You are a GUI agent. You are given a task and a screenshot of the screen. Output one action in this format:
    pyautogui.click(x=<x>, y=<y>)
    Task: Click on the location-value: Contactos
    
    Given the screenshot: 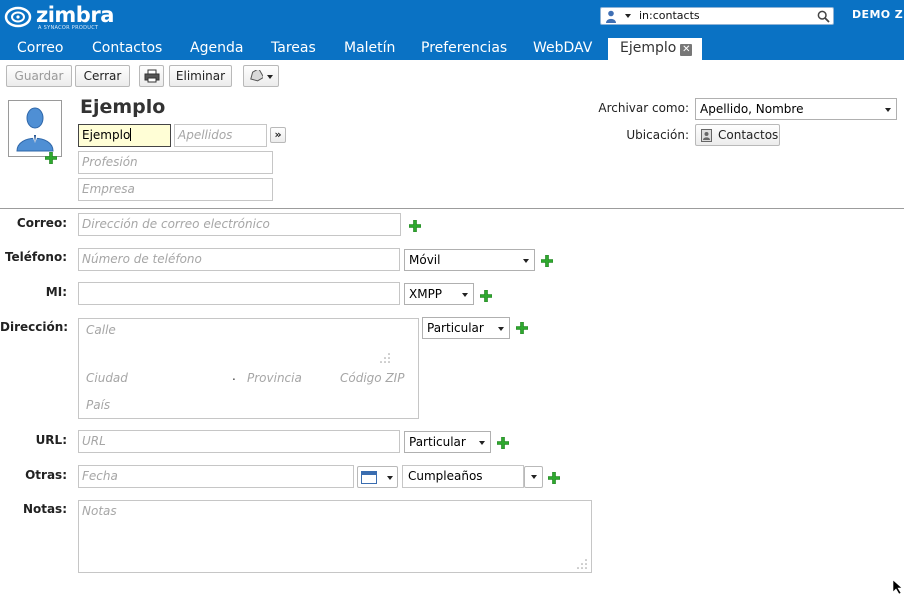 What is the action you would take?
    pyautogui.click(x=748, y=135)
    